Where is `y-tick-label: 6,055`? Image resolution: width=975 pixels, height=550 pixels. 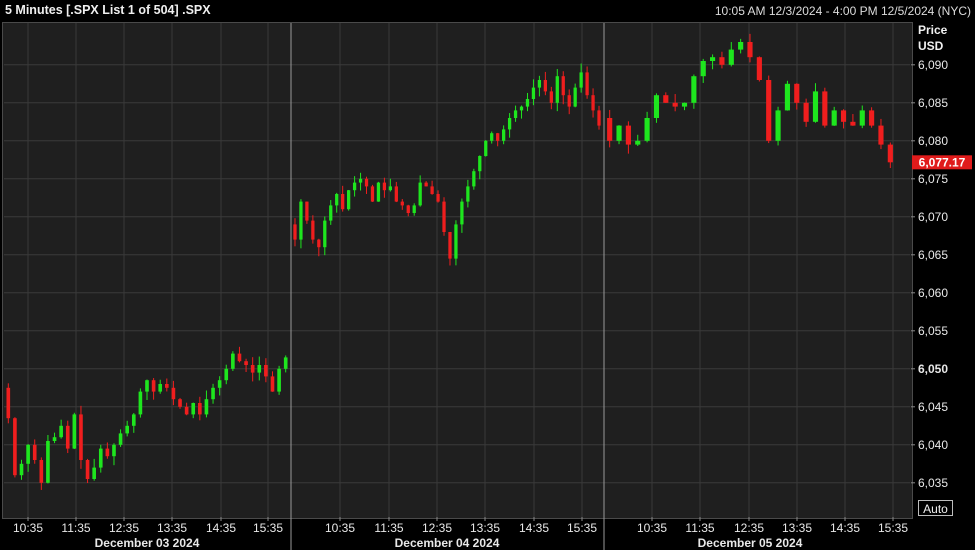 y-tick-label: 6,055 is located at coordinates (933, 331).